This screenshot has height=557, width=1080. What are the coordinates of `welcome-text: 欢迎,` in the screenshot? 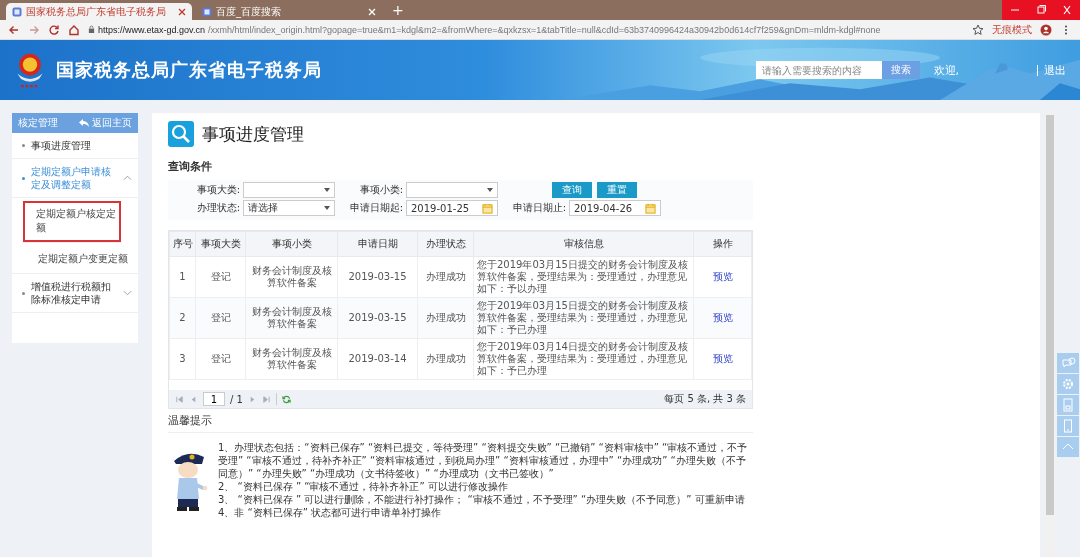 It's located at (946, 70).